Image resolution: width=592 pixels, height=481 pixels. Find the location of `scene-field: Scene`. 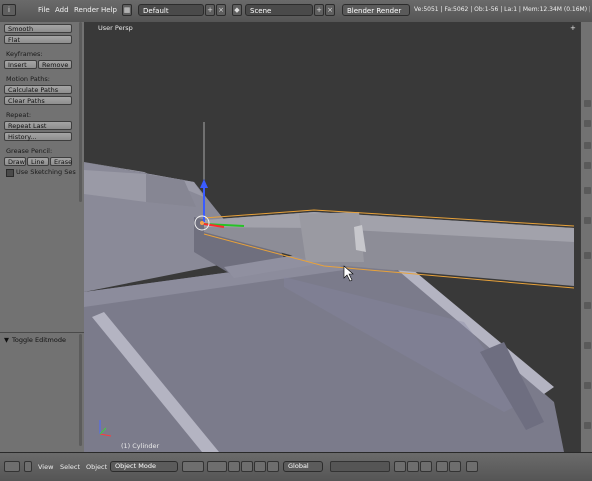

scene-field: Scene is located at coordinates (279, 10).